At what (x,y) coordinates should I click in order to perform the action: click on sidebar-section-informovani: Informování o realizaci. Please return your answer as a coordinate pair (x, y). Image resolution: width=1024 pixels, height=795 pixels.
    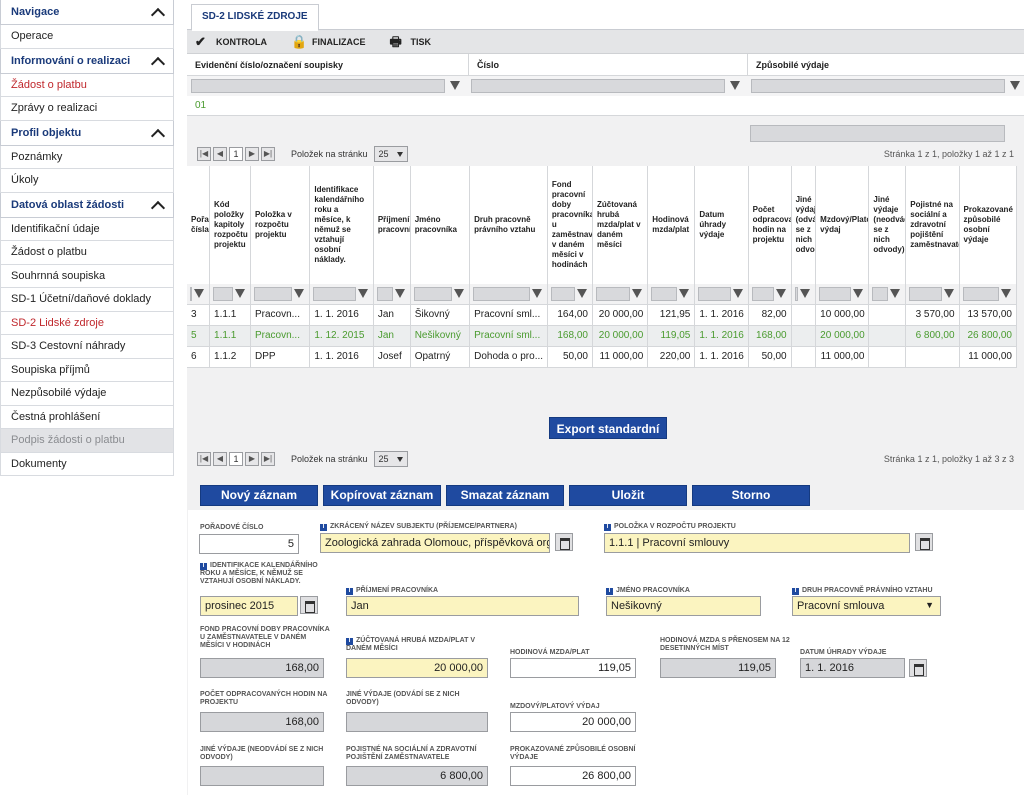
    Looking at the image, I should click on (87, 61).